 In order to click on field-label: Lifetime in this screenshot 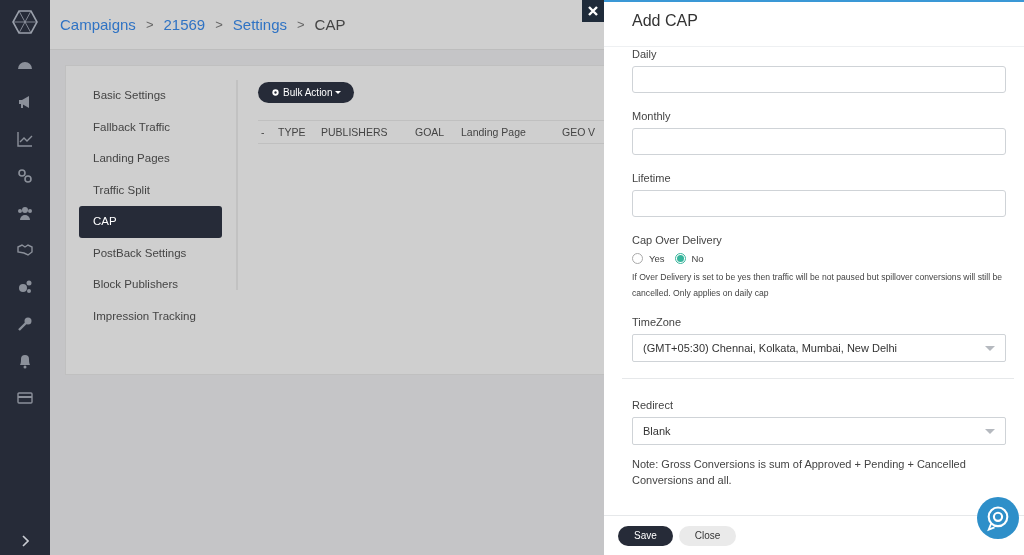, I will do `click(652, 178)`.